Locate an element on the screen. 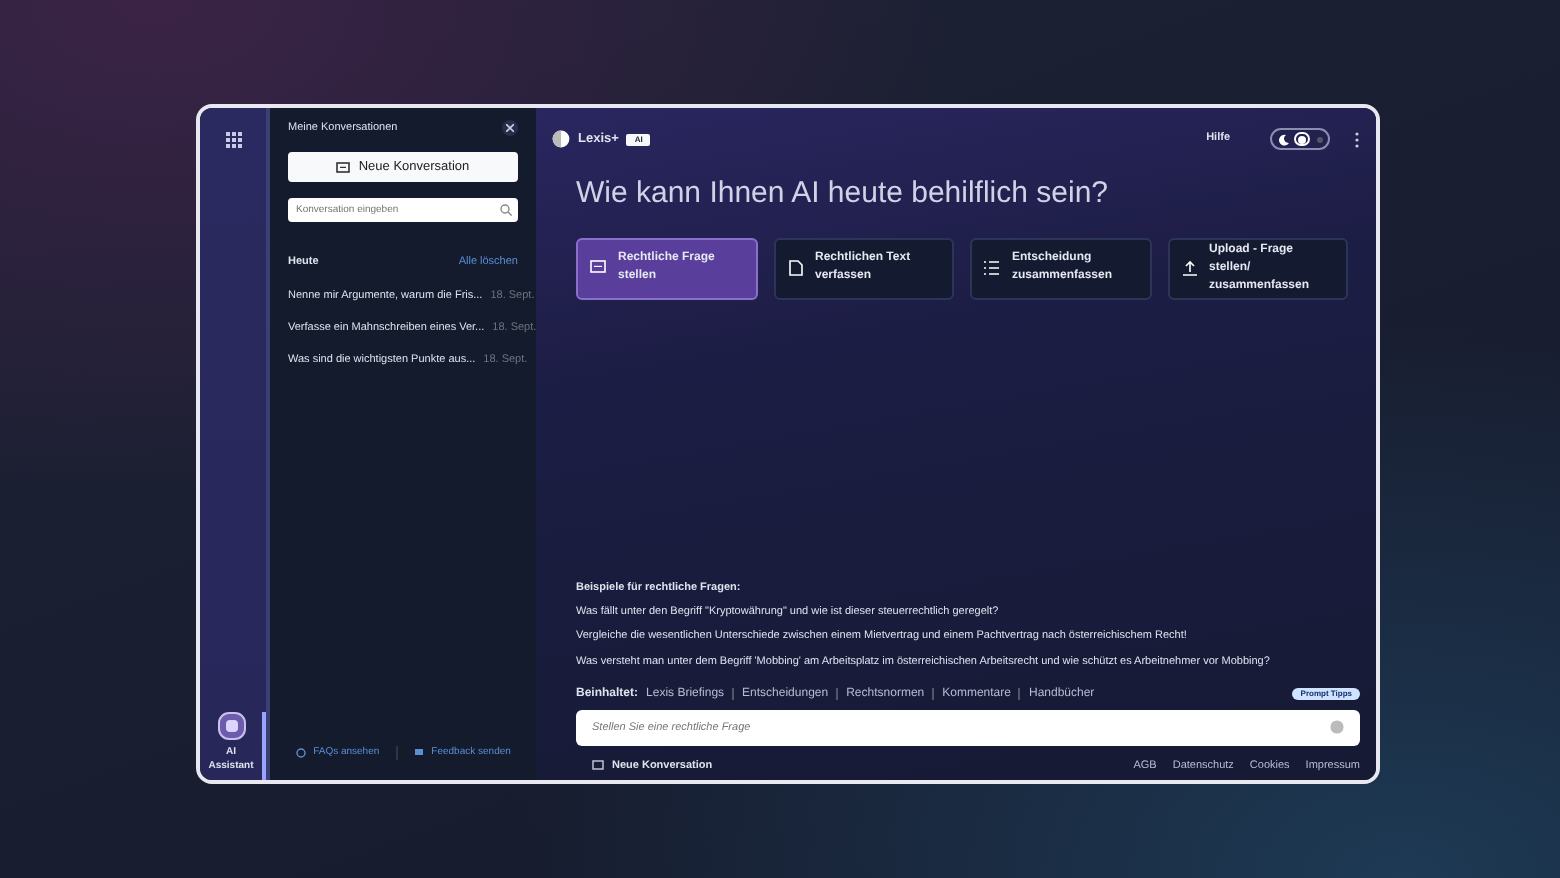  upload-icon is located at coordinates (1189, 268).